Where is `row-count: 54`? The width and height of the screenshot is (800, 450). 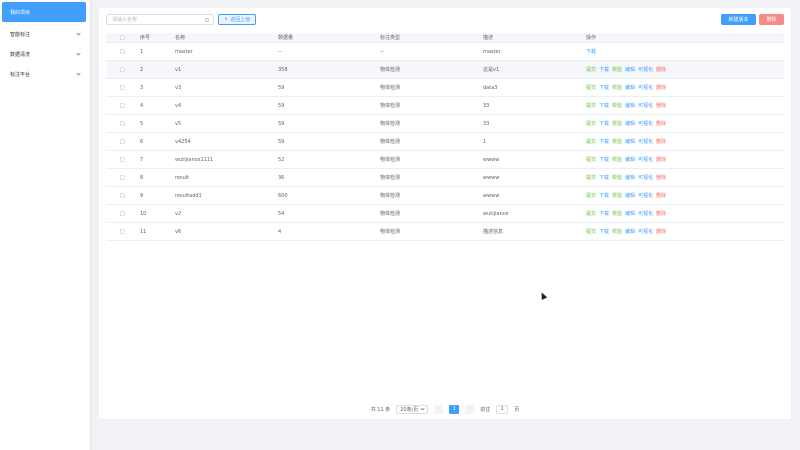 row-count: 54 is located at coordinates (281, 213).